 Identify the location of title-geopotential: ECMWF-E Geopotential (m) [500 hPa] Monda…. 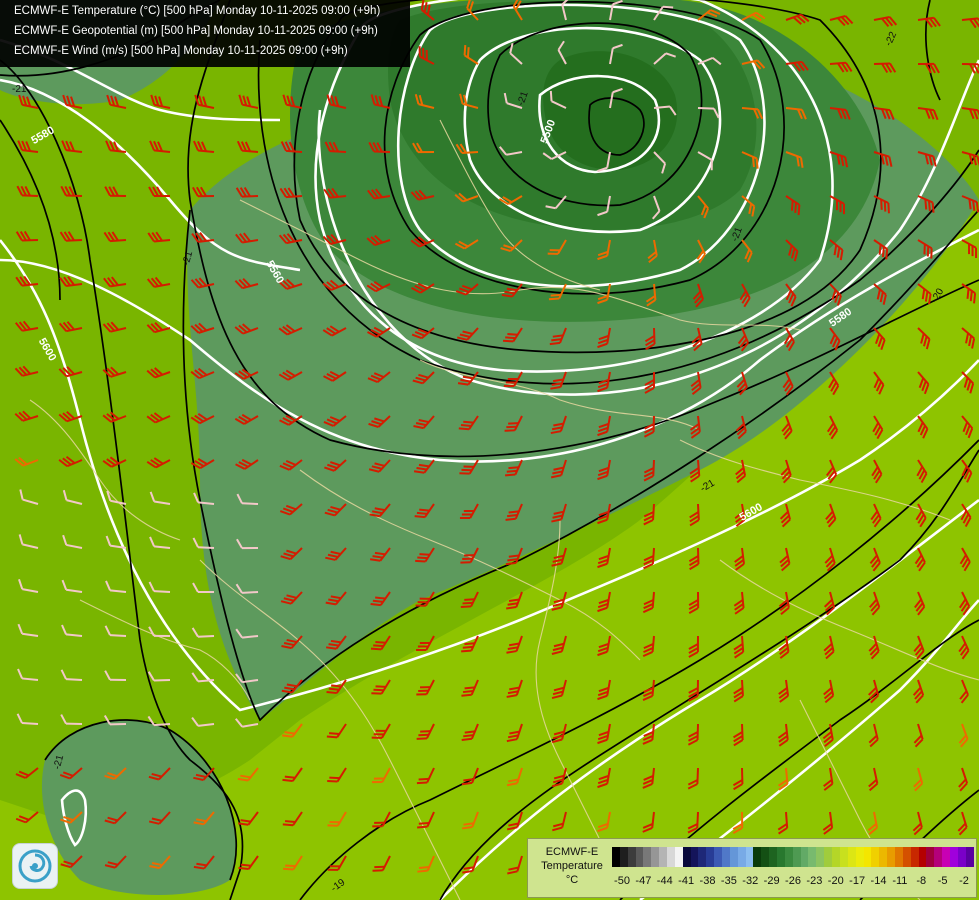
(196, 31).